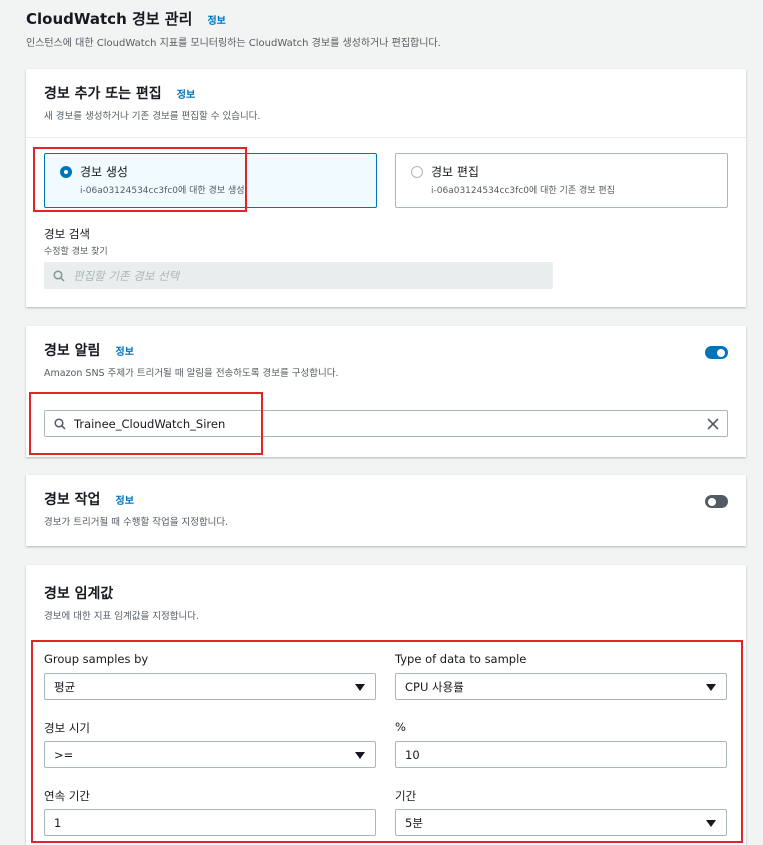  What do you see at coordinates (412, 754) in the screenshot?
I see `percent-value: 10` at bounding box center [412, 754].